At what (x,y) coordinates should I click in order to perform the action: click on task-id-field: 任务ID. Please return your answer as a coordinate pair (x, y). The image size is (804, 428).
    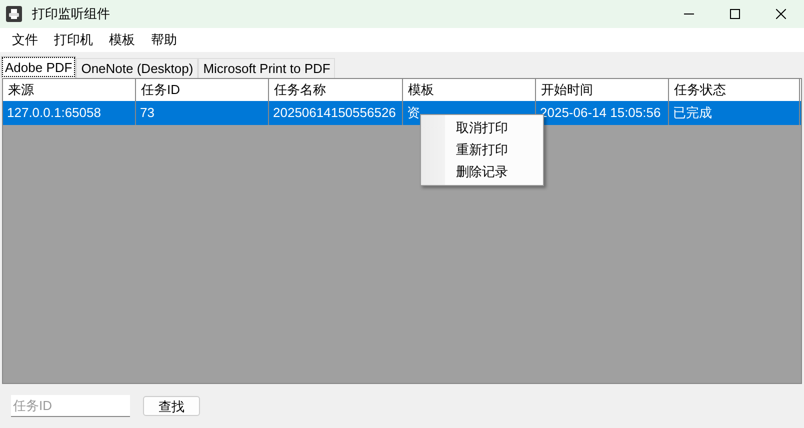
    Looking at the image, I should click on (70, 406).